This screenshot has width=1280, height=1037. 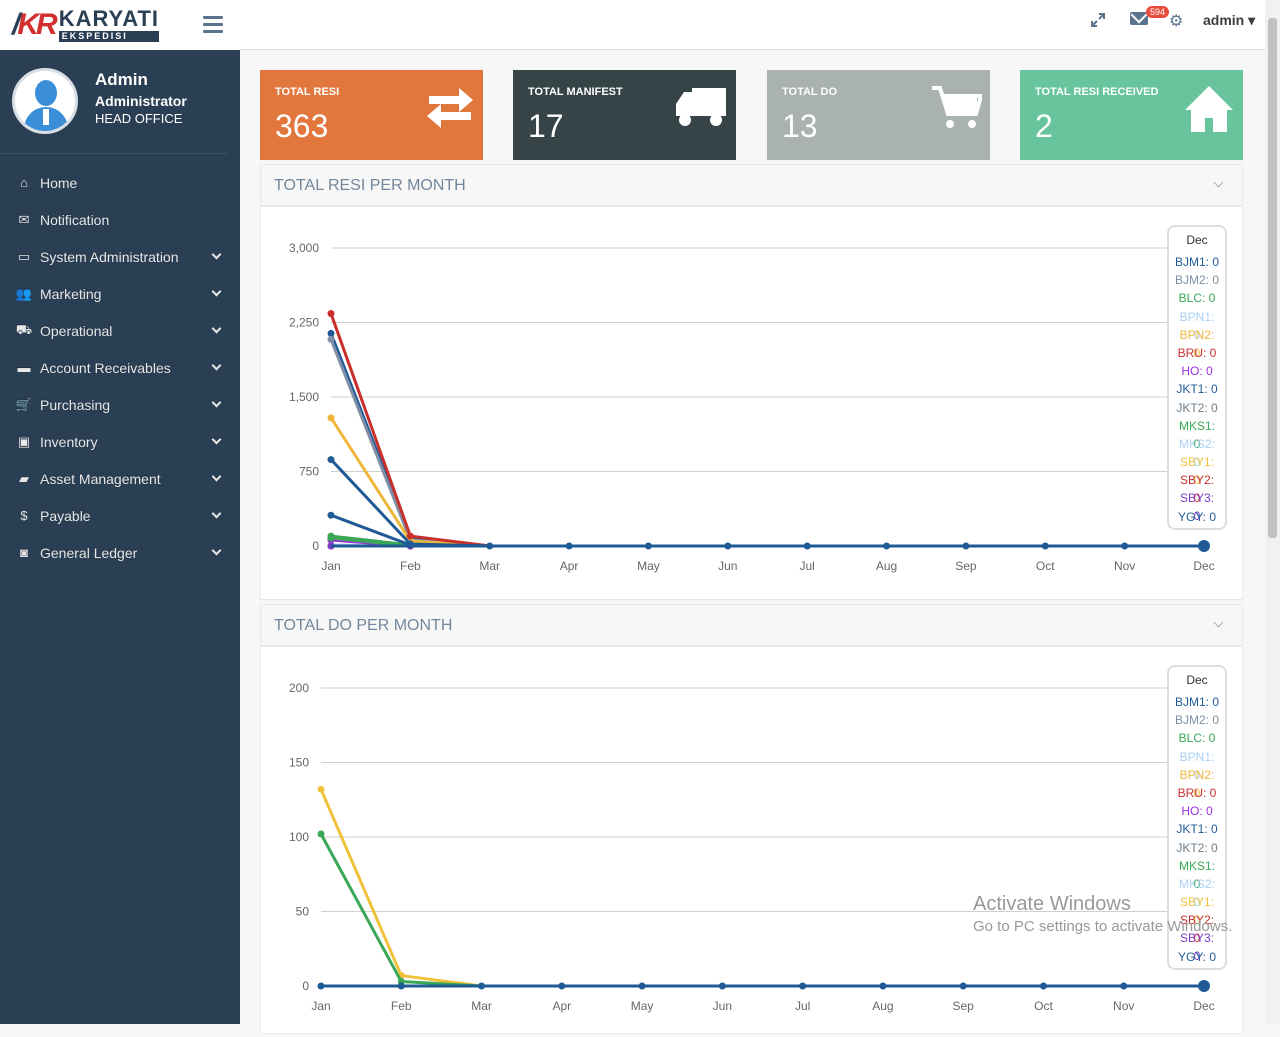 What do you see at coordinates (108, 36) in the screenshot?
I see `brand-subtitle: EKSPEDISI` at bounding box center [108, 36].